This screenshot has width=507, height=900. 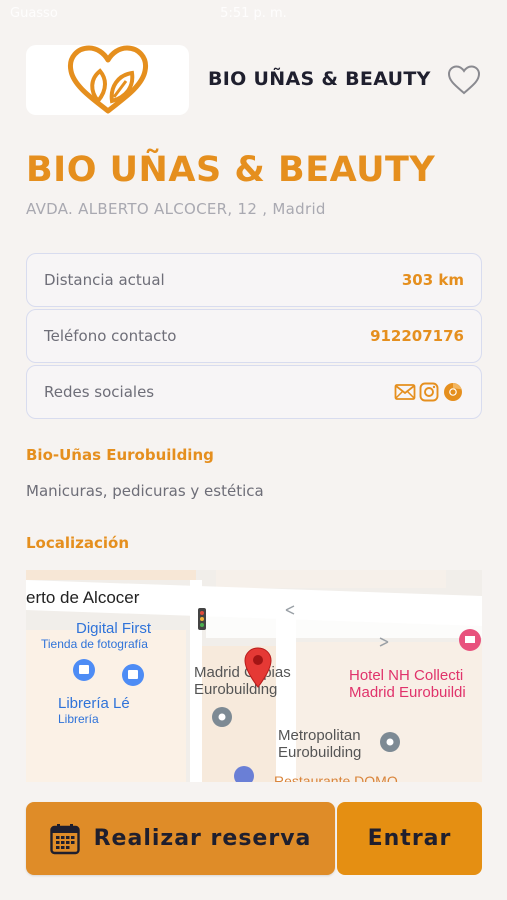 What do you see at coordinates (254, 336) in the screenshot?
I see `phone-row: Teléfono contacto 912207176` at bounding box center [254, 336].